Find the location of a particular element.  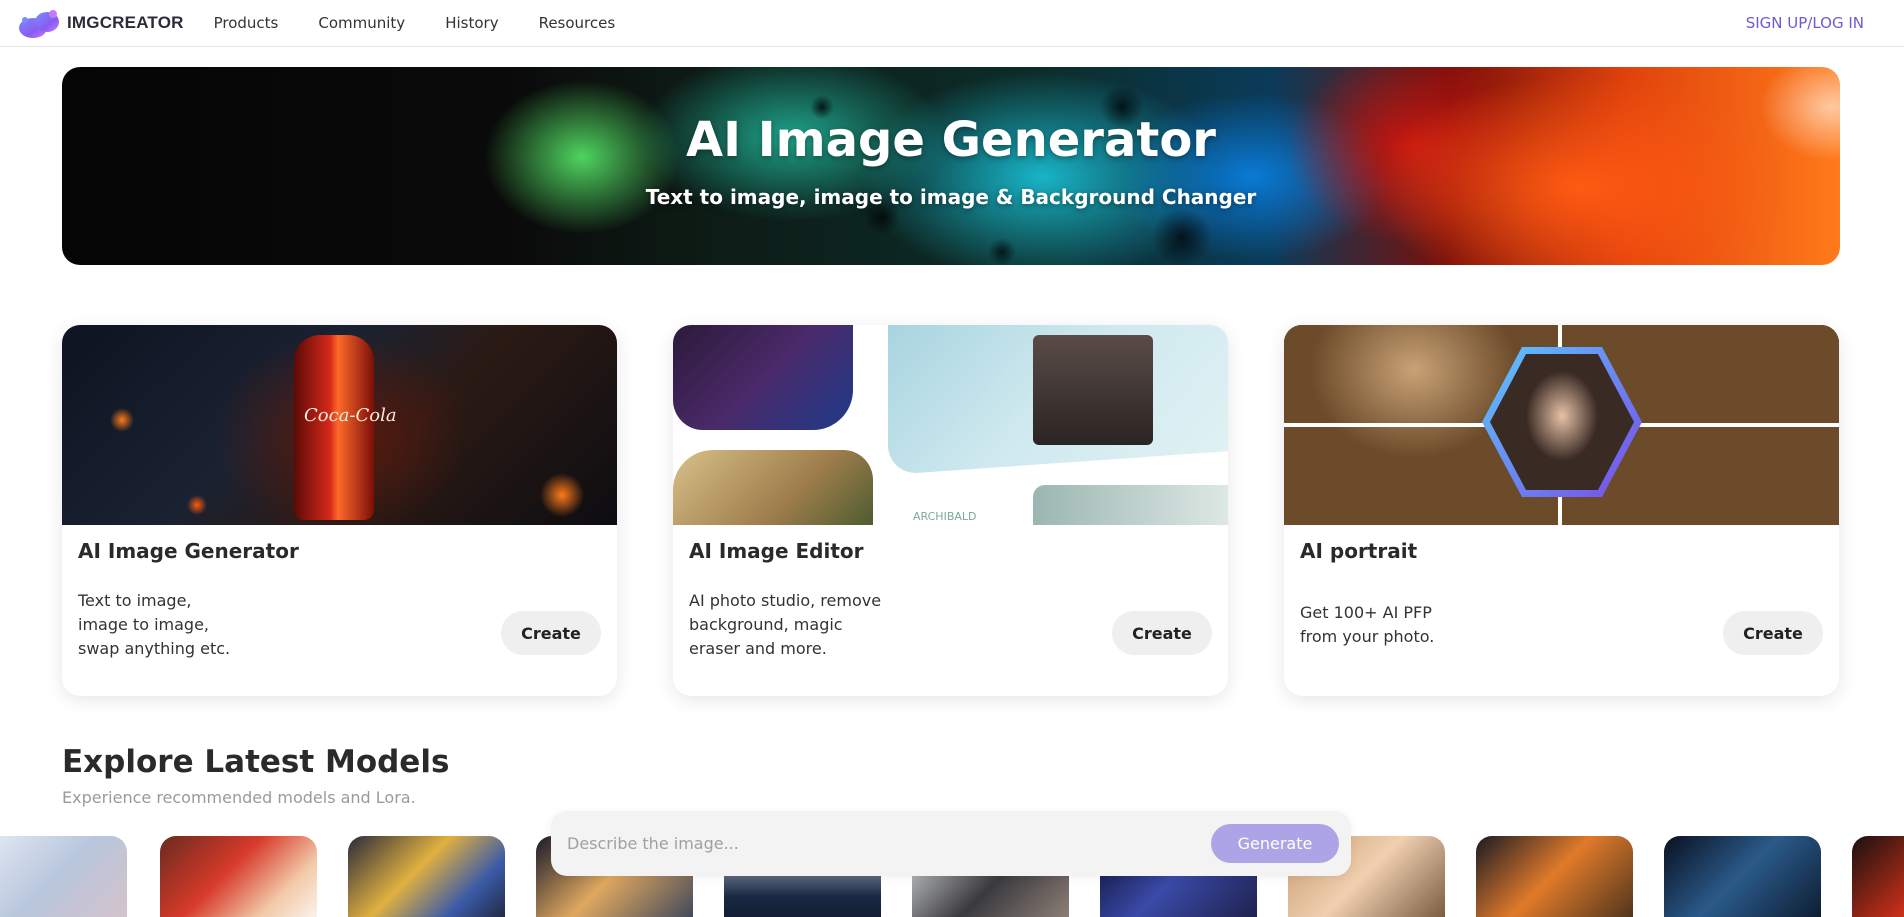

sign-up-login-link: SIGN UP/LOG IN is located at coordinates (1805, 23).